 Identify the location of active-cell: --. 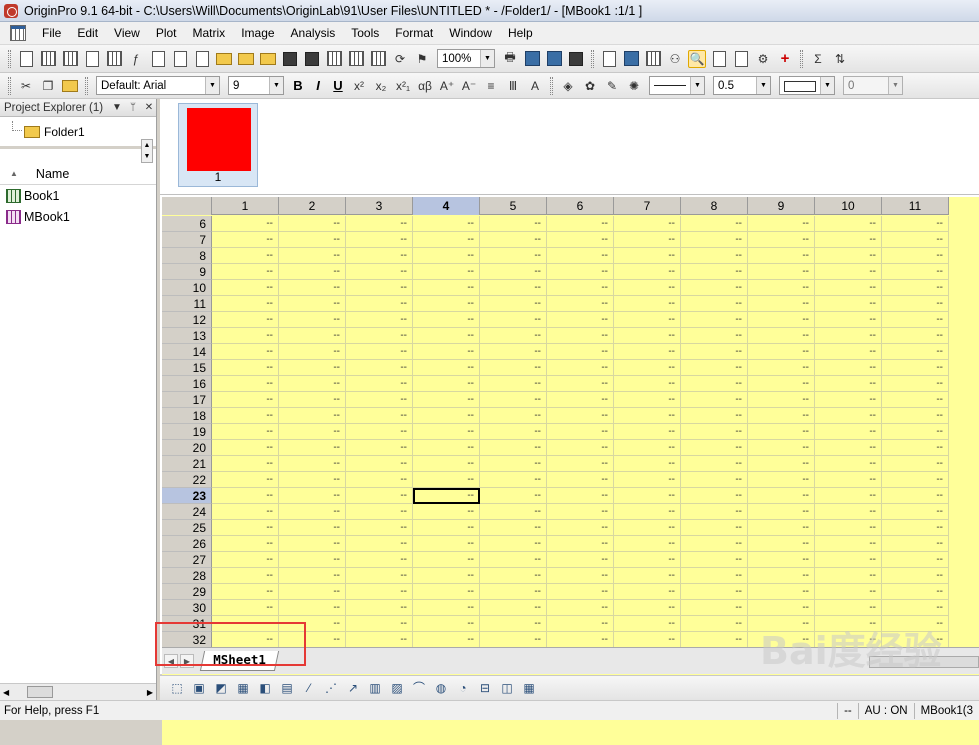
(446, 496).